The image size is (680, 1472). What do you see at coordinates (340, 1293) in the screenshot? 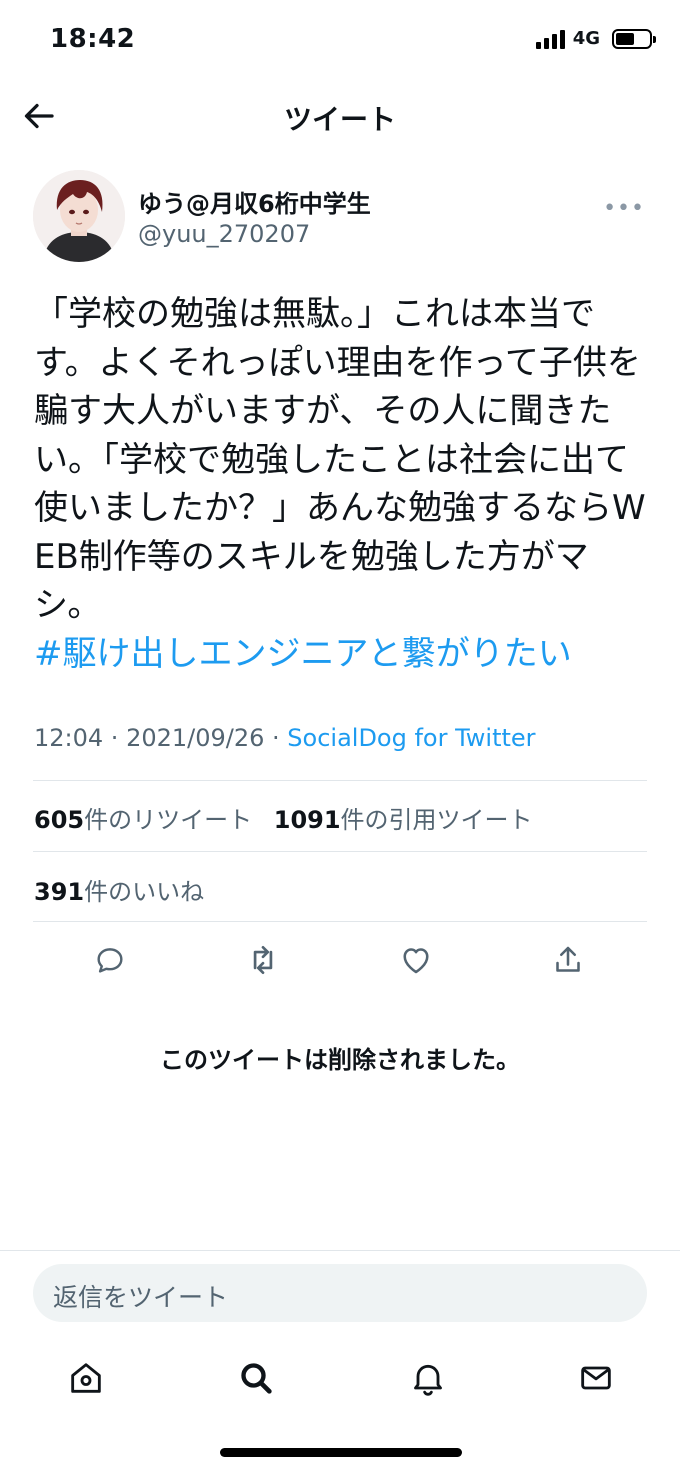
I see `reply-input: 返信をツイート` at bounding box center [340, 1293].